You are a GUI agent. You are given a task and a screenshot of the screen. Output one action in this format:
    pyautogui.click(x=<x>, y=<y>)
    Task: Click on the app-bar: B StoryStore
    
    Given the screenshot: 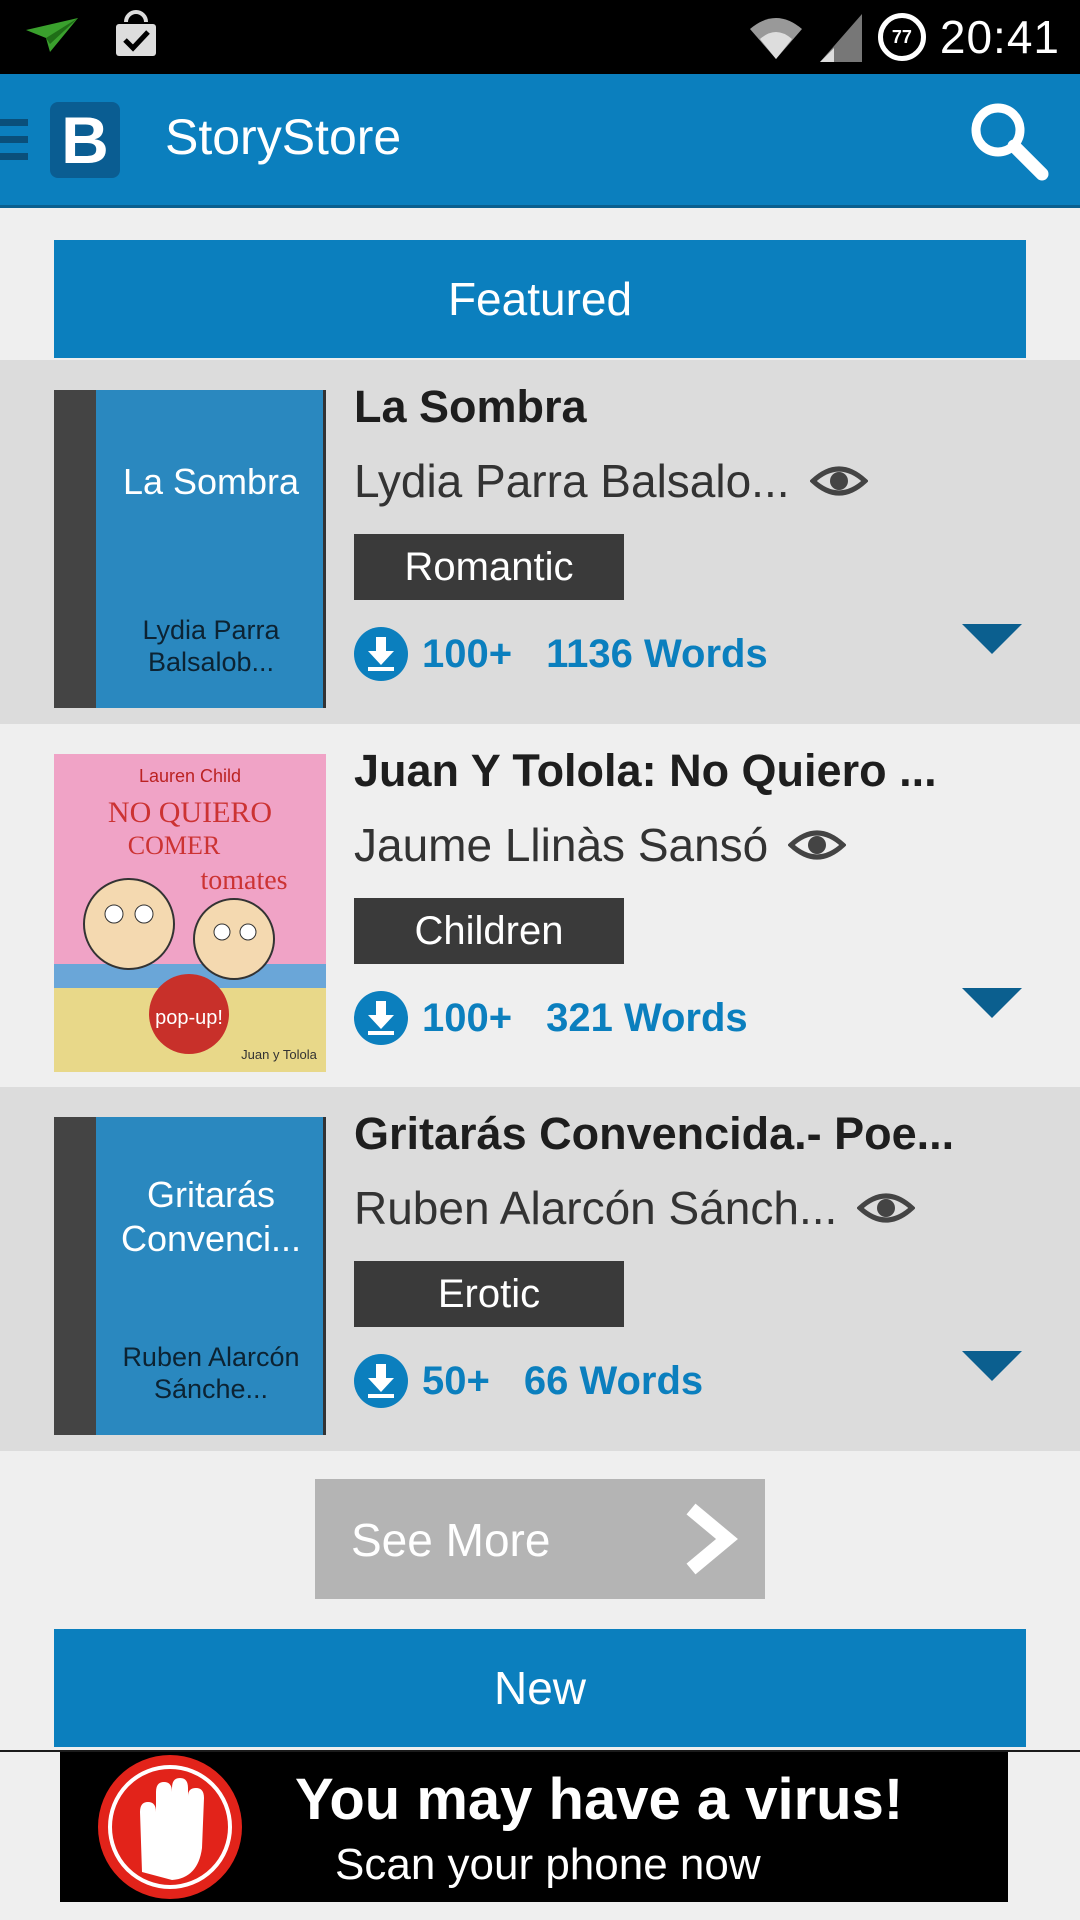 What is the action you would take?
    pyautogui.click(x=540, y=141)
    